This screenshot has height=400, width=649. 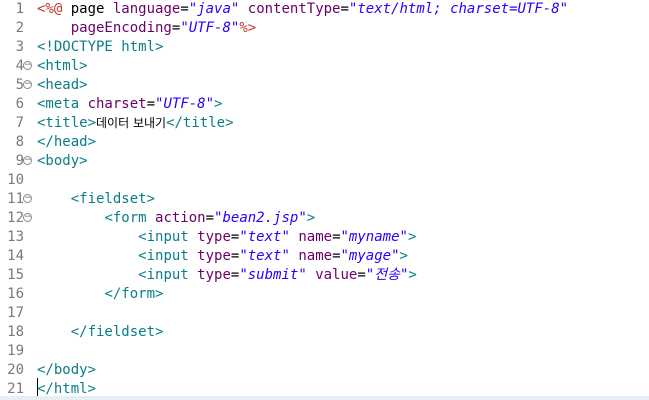 I want to click on code-token: </head>, so click(x=67, y=142).